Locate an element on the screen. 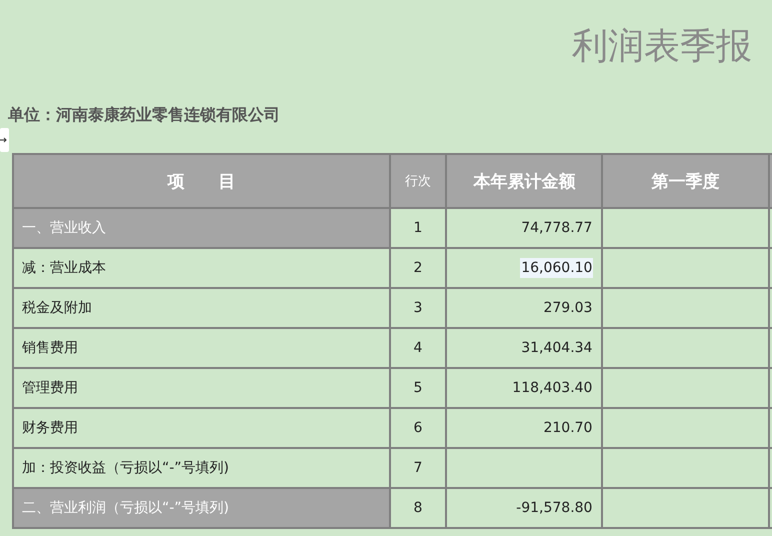  line-number-cell: 2 is located at coordinates (418, 268).